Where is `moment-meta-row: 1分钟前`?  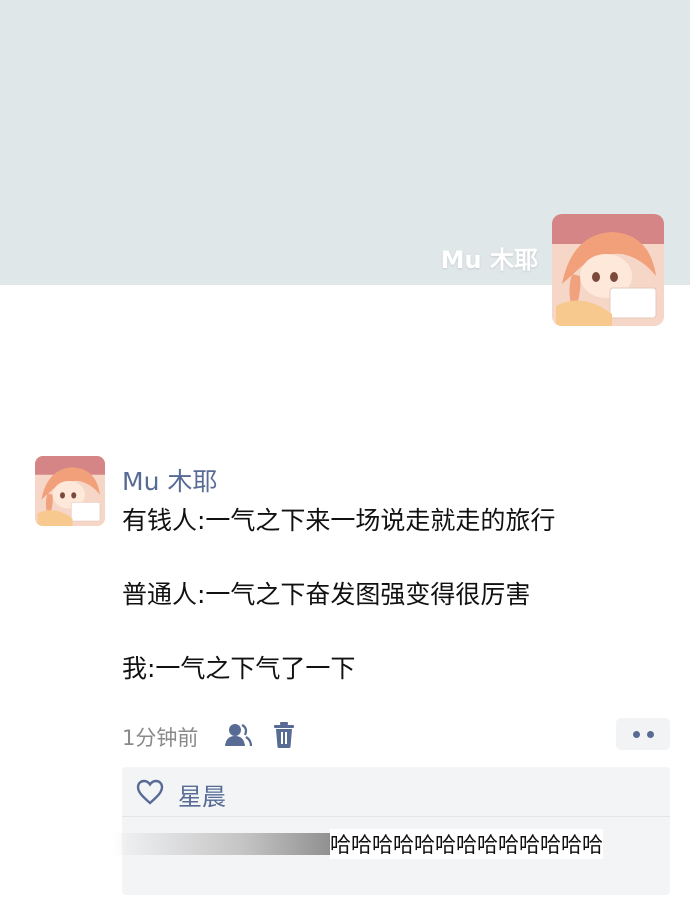 moment-meta-row: 1分钟前 is located at coordinates (396, 735).